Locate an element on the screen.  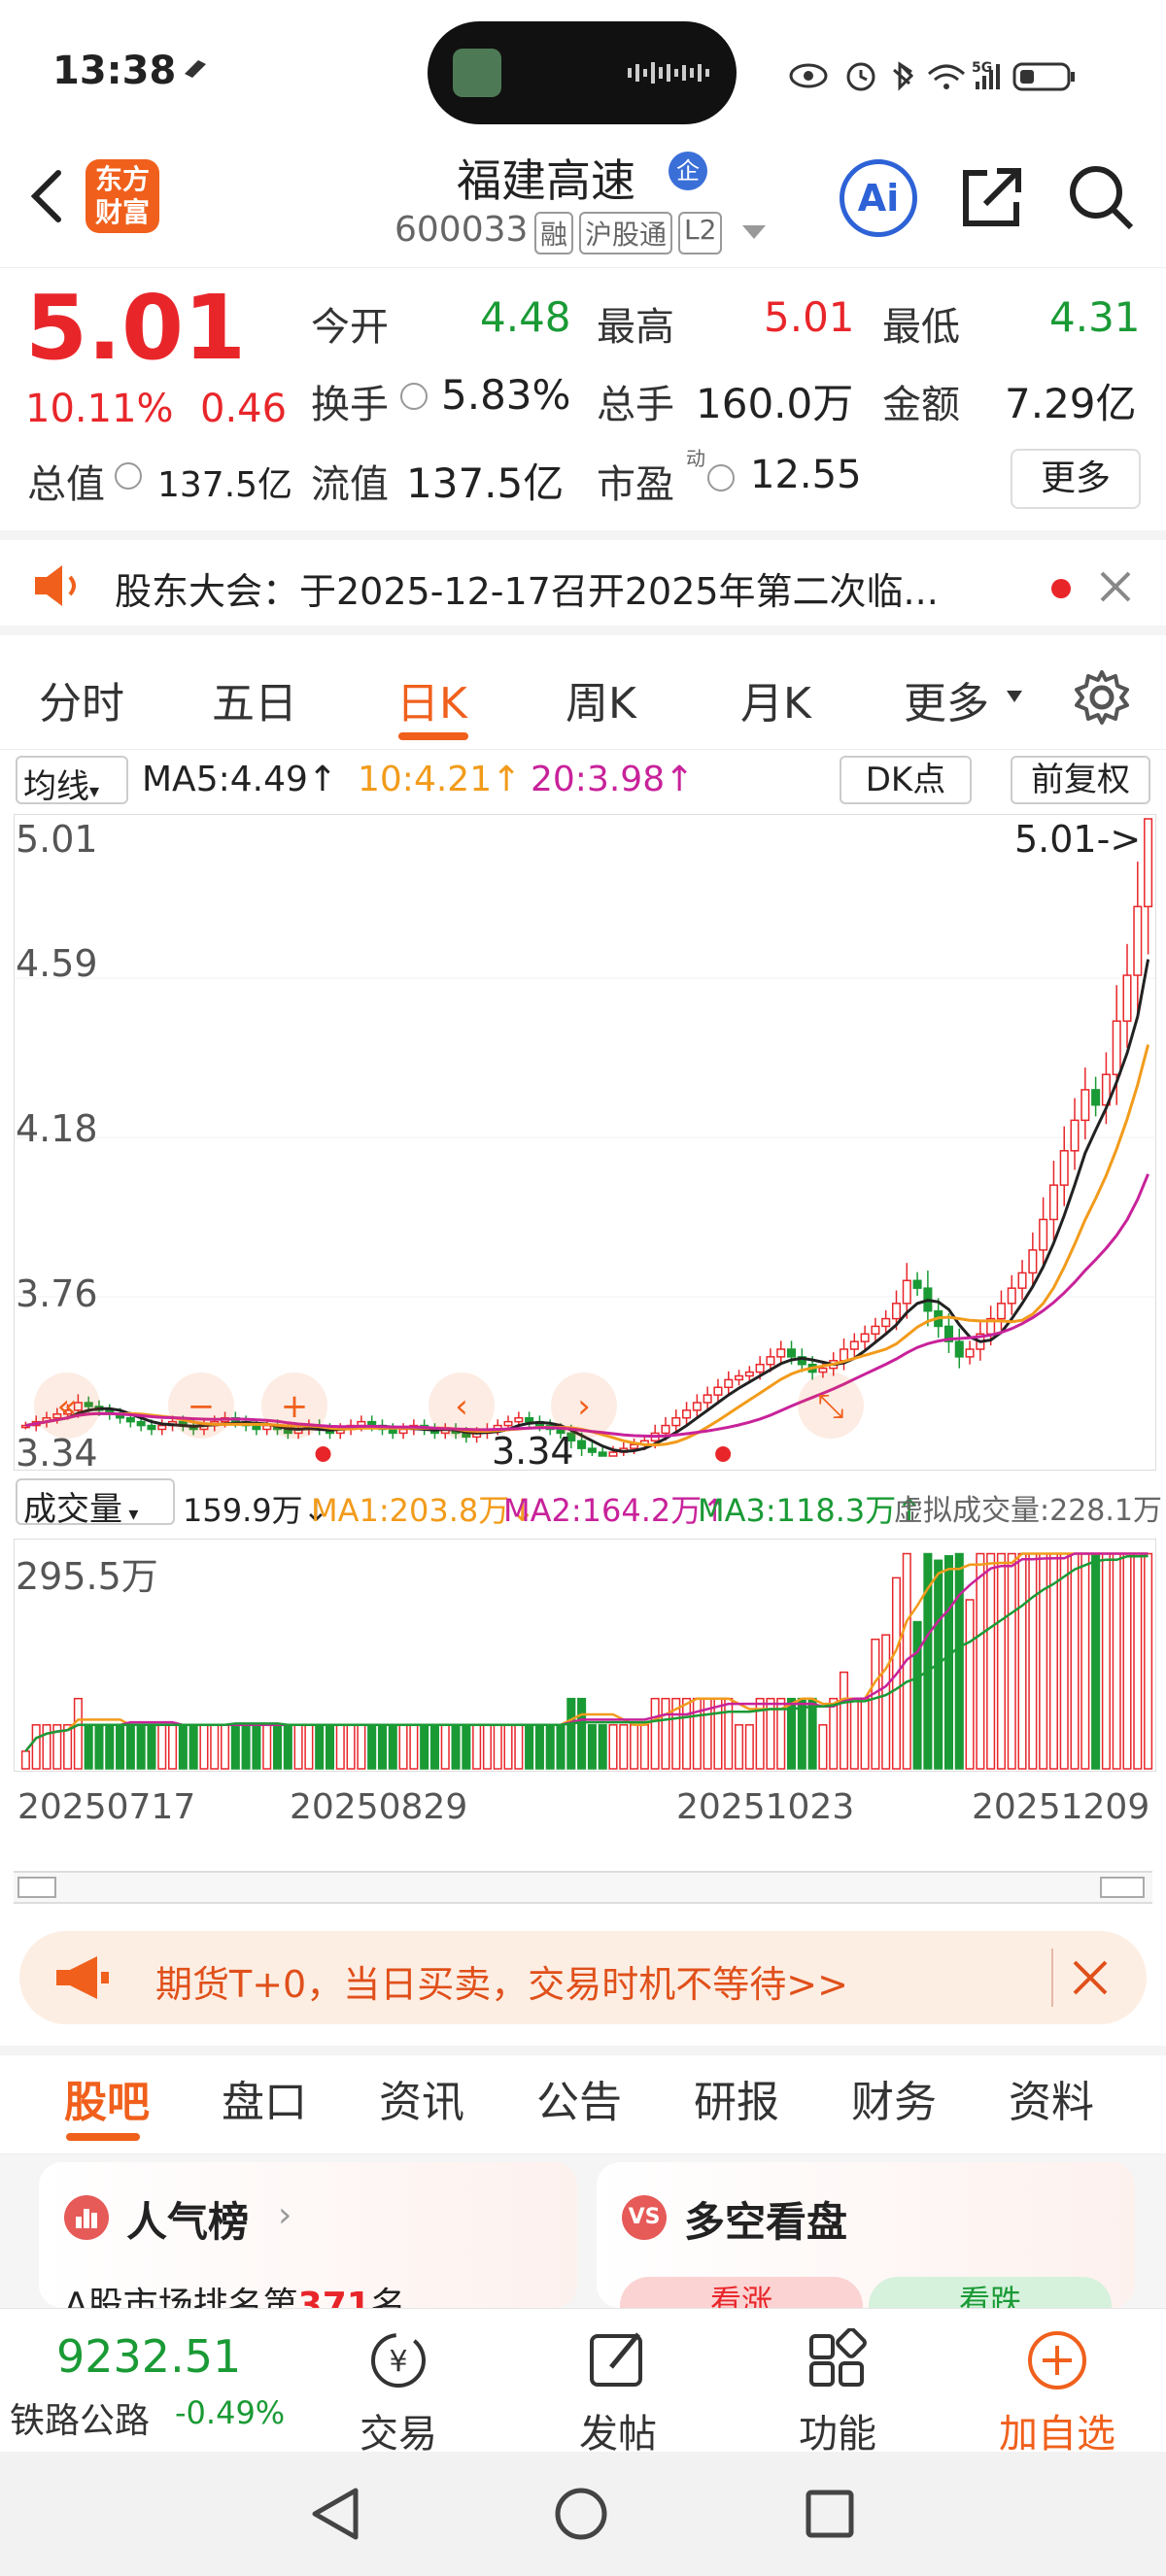
bearish-button: 看跌 is located at coordinates (990, 2292).